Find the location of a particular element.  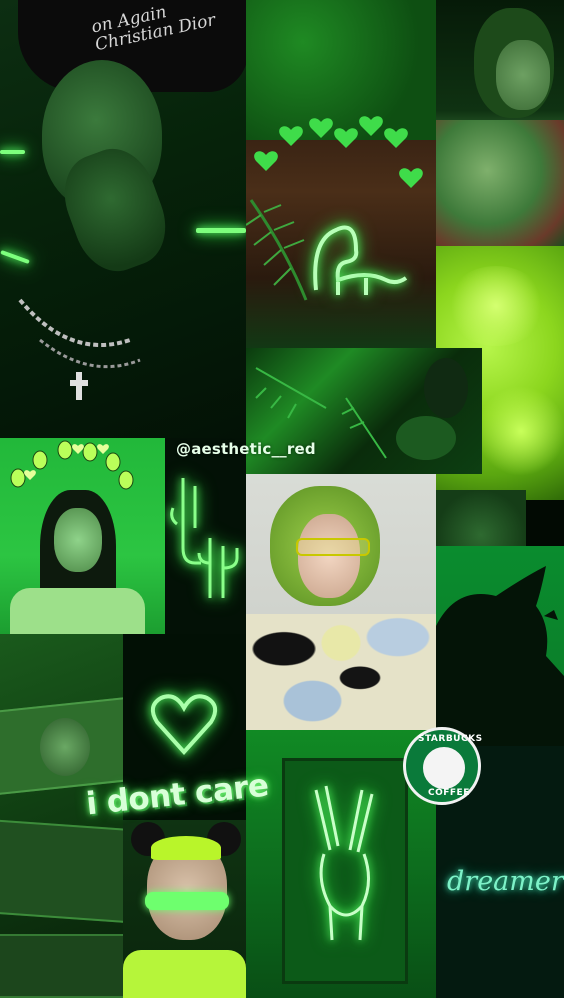

starbucks-bottom-text: COFFEE is located at coordinates (449, 793).